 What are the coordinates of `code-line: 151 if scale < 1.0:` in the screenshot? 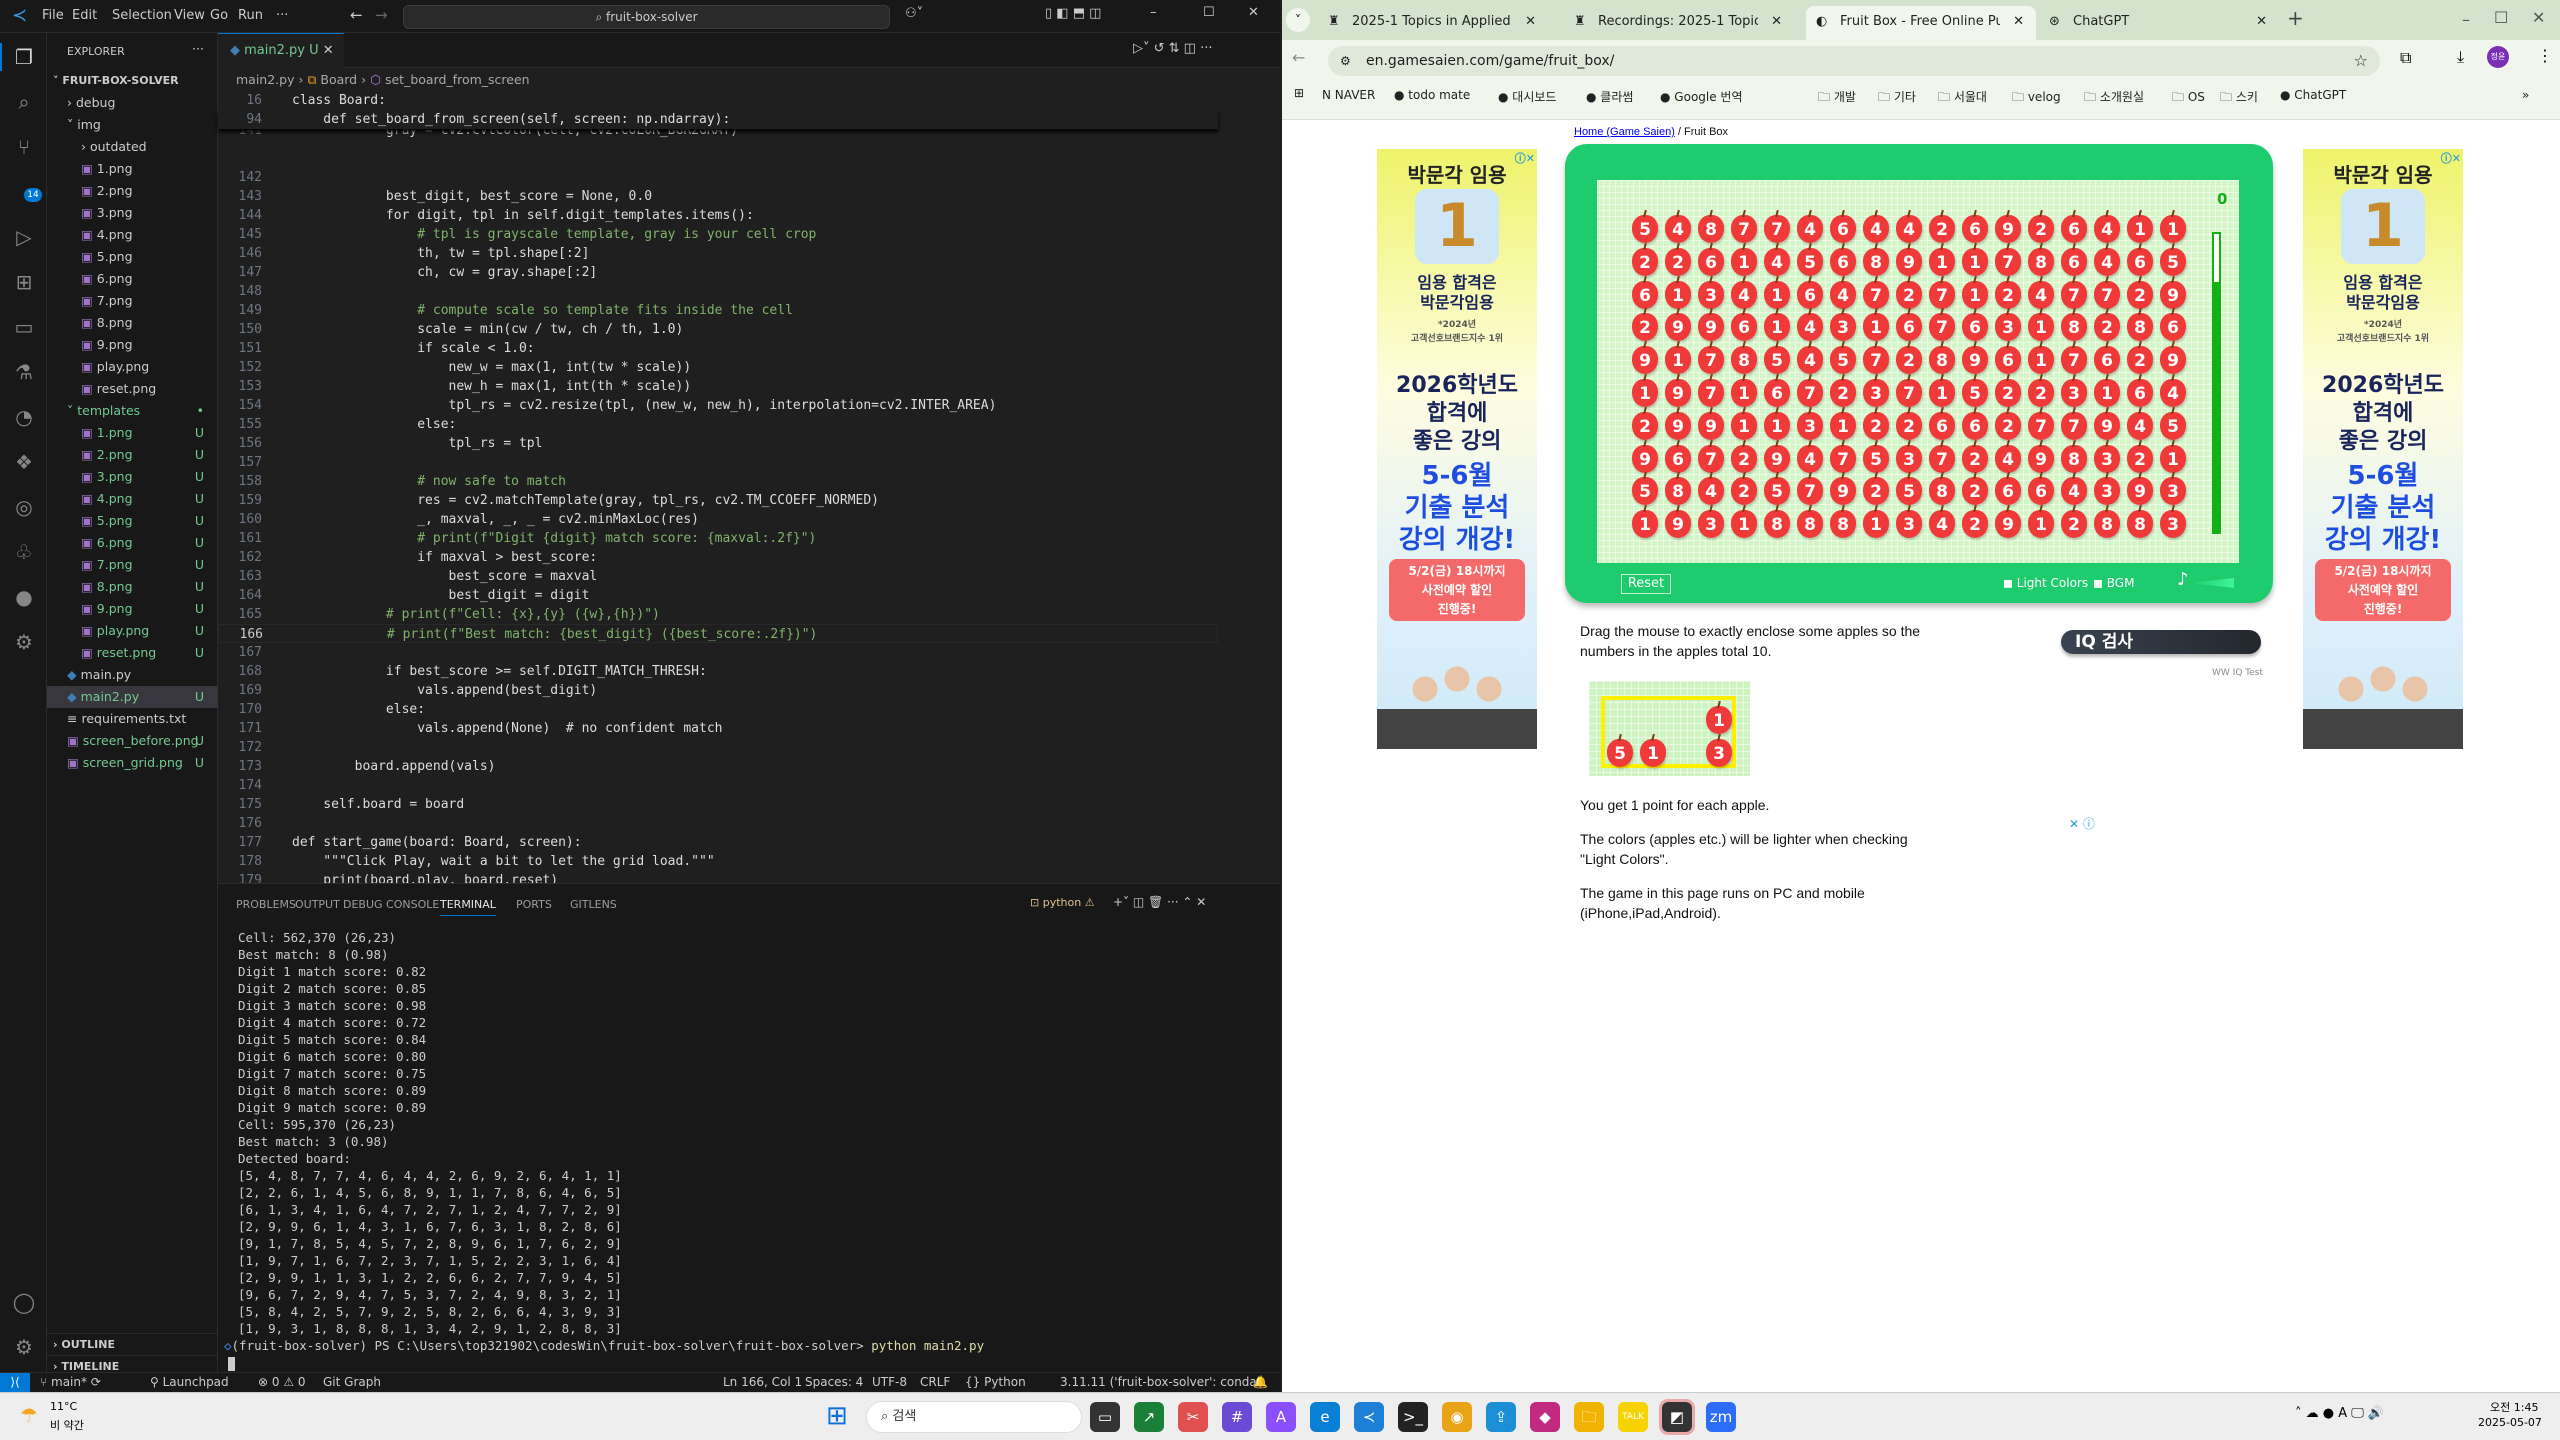 It's located at (718, 348).